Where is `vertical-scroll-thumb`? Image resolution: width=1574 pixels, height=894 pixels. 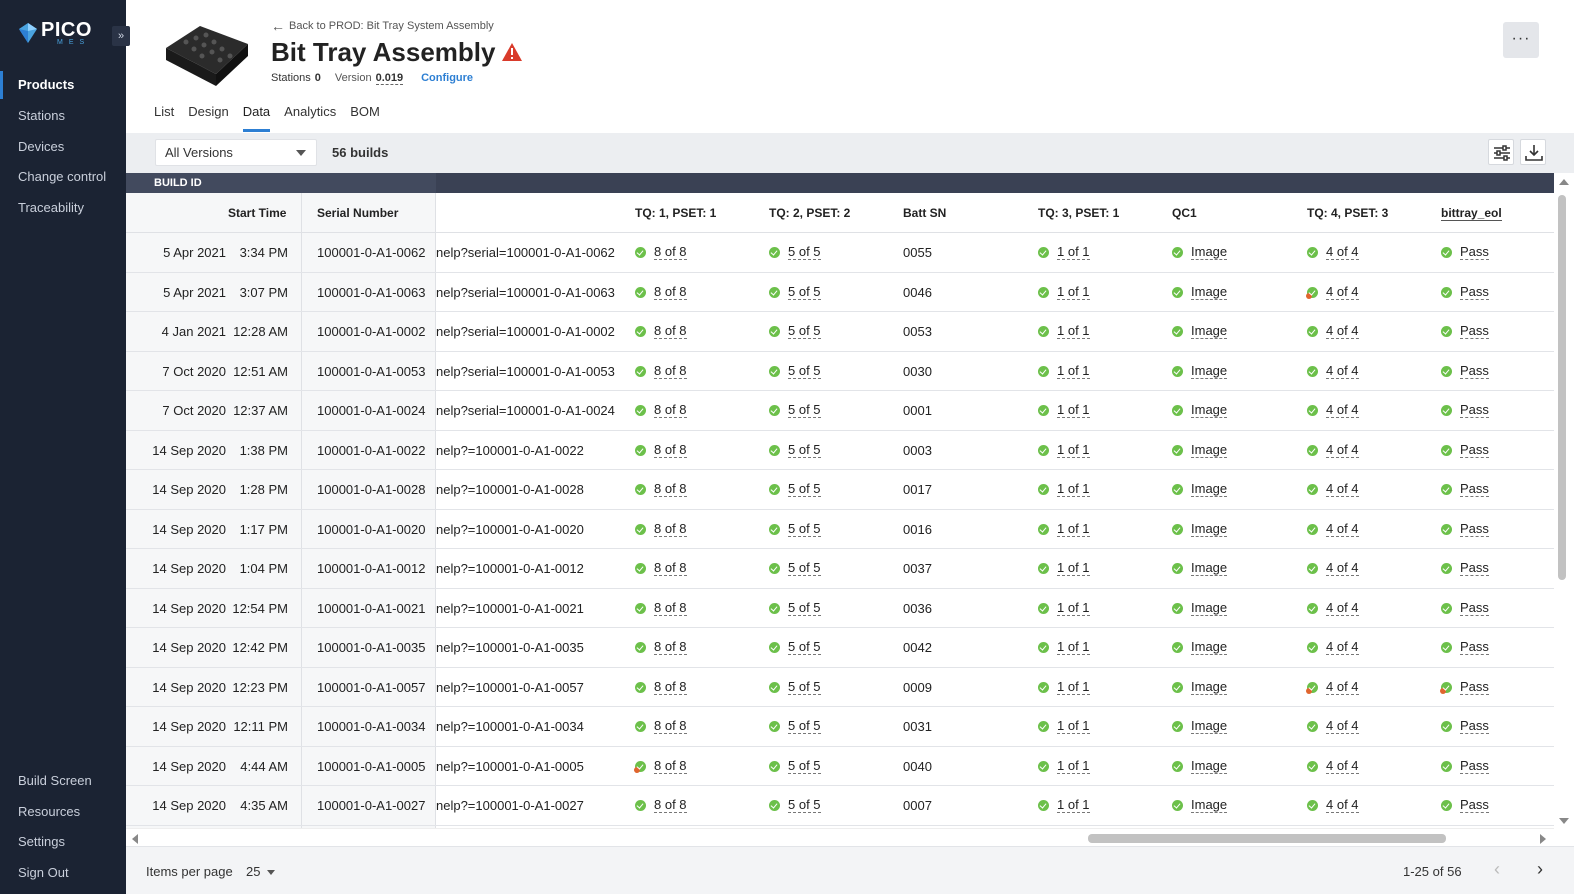
vertical-scroll-thumb is located at coordinates (1562, 387).